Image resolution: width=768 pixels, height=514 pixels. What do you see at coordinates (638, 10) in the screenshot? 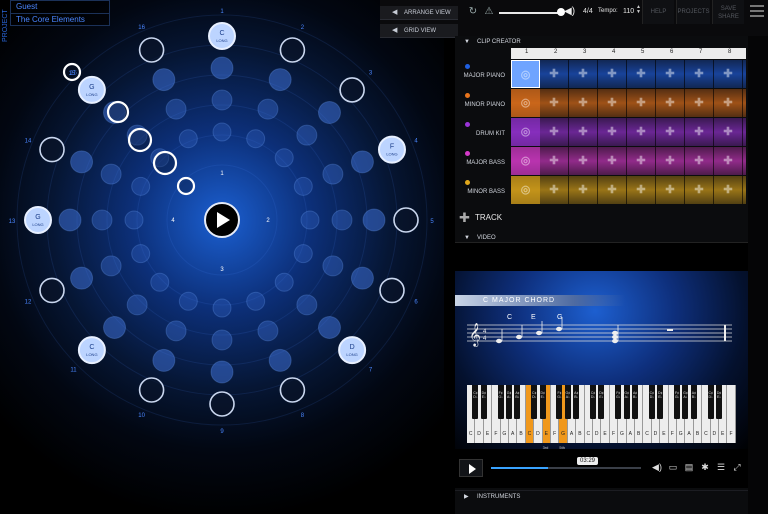
I see `tempo-stepper-icon: ▲ ▼` at bounding box center [638, 10].